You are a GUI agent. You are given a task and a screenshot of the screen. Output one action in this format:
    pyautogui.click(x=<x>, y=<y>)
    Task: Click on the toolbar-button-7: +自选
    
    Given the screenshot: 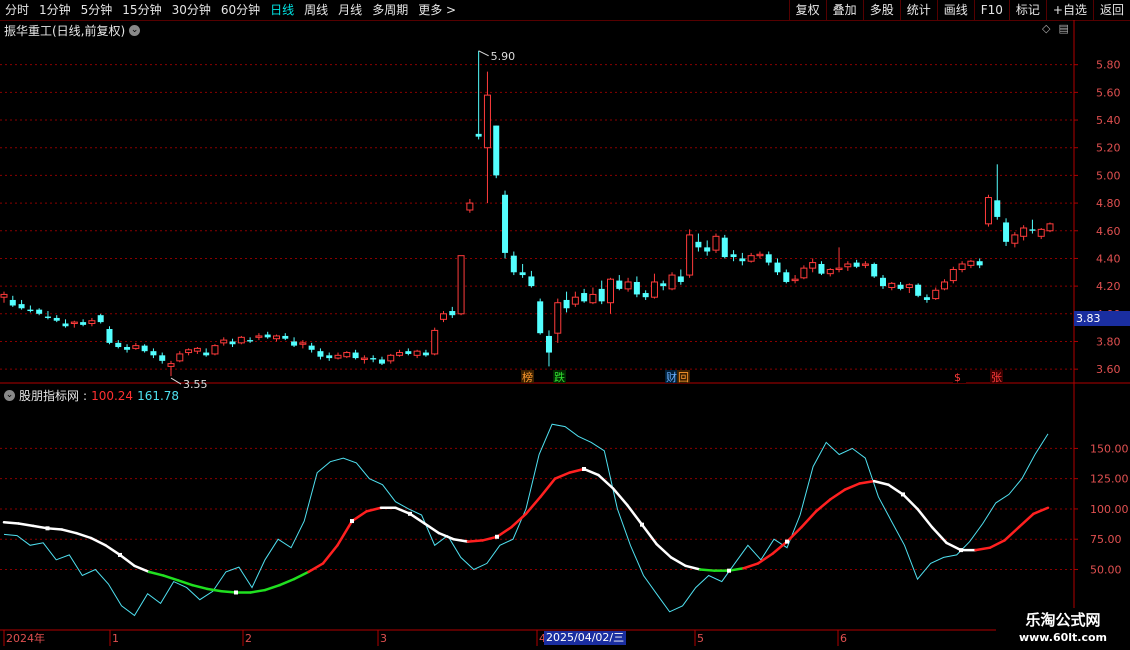 What is the action you would take?
    pyautogui.click(x=1069, y=10)
    